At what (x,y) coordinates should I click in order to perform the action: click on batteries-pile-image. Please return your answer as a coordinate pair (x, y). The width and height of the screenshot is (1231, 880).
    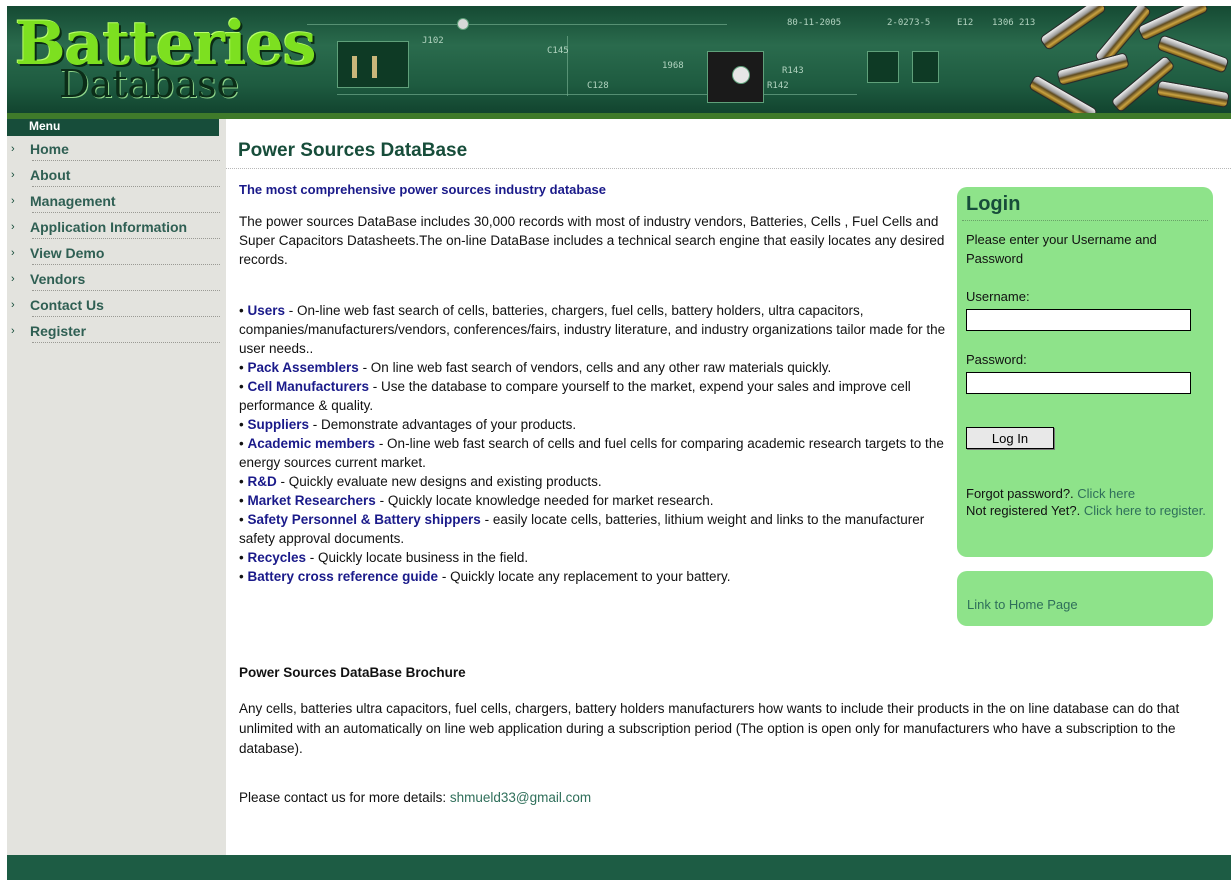
    Looking at the image, I should click on (1129, 59).